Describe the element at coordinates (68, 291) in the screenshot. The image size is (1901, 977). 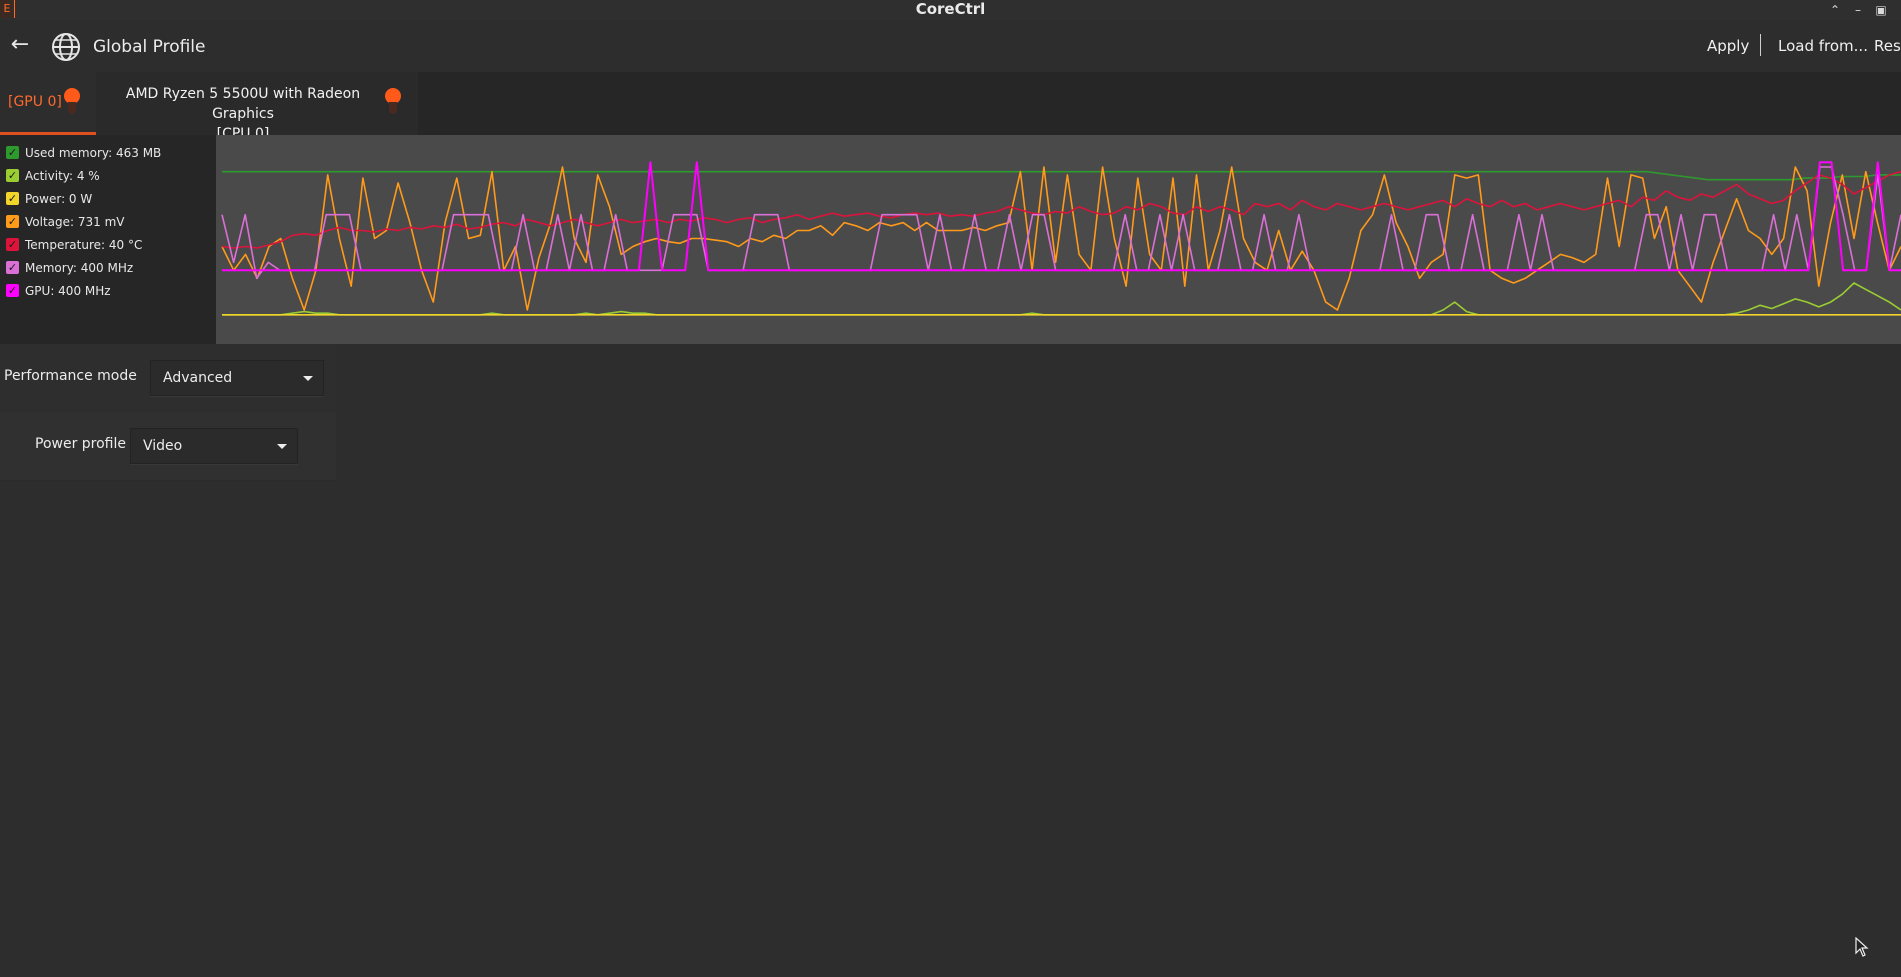
I see `sensor-label: GPU: 400 MHz` at that location.